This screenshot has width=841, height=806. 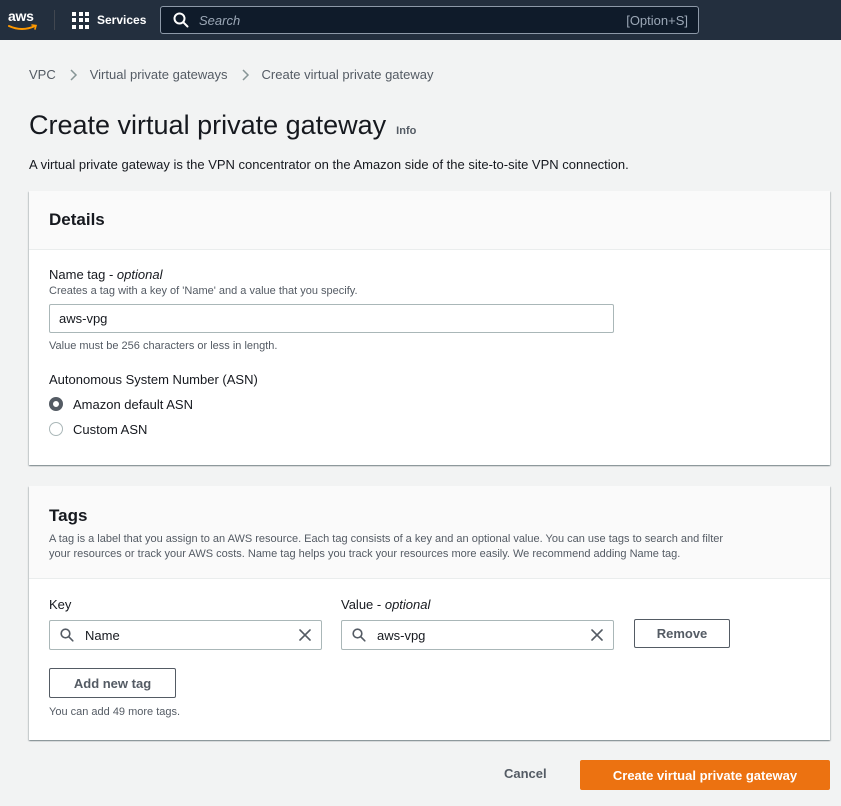 I want to click on value-label-text: Value -, so click(x=363, y=604).